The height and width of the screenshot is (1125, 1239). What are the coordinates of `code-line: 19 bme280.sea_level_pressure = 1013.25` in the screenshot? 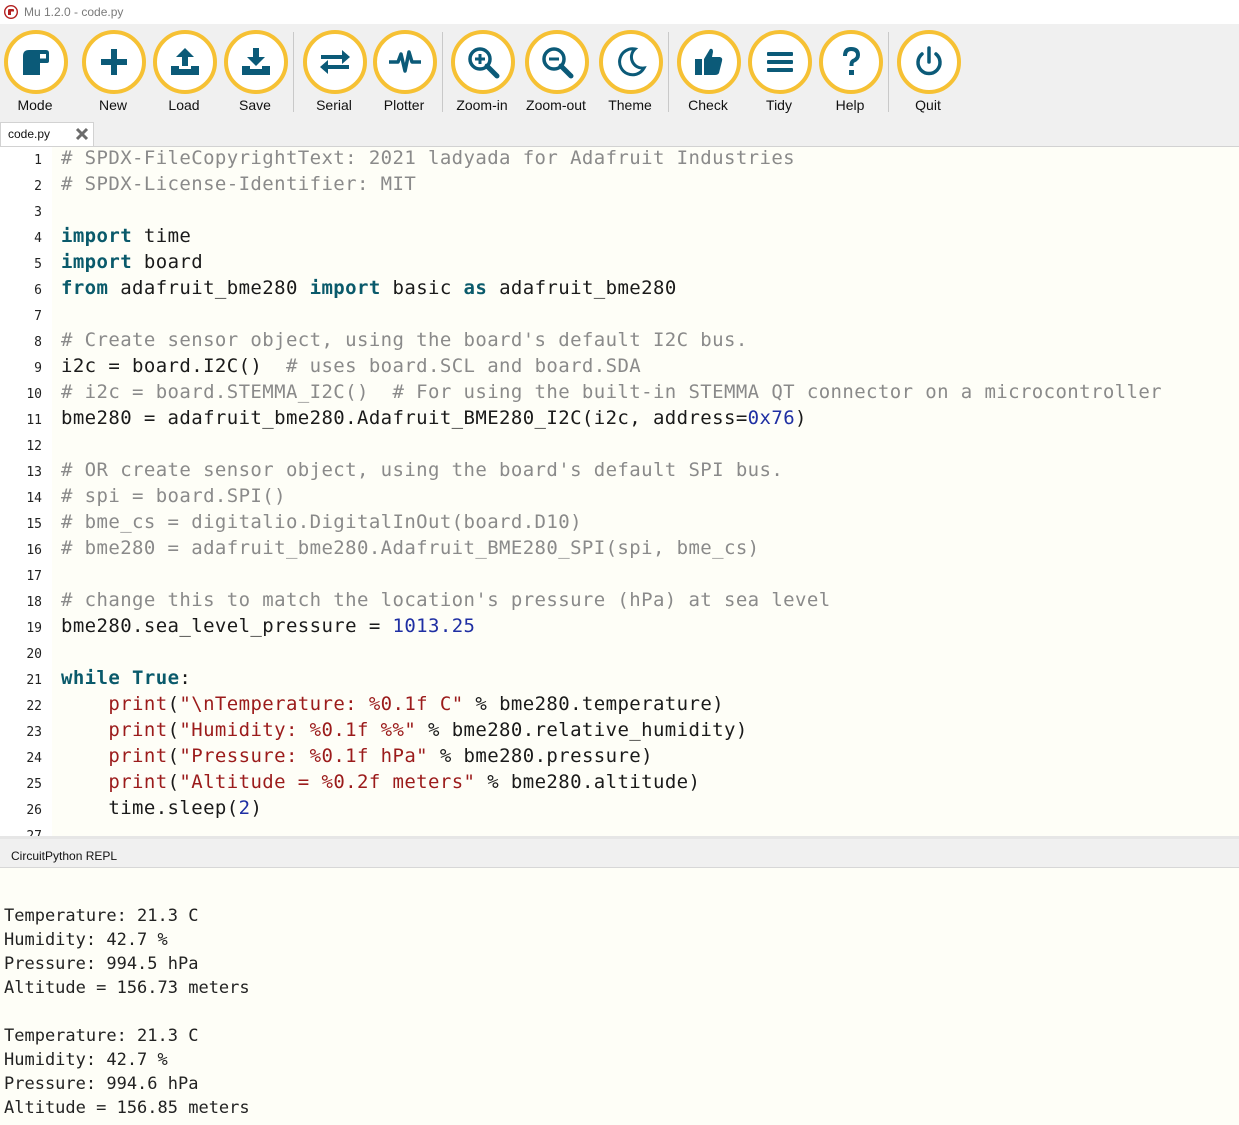 It's located at (619, 628).